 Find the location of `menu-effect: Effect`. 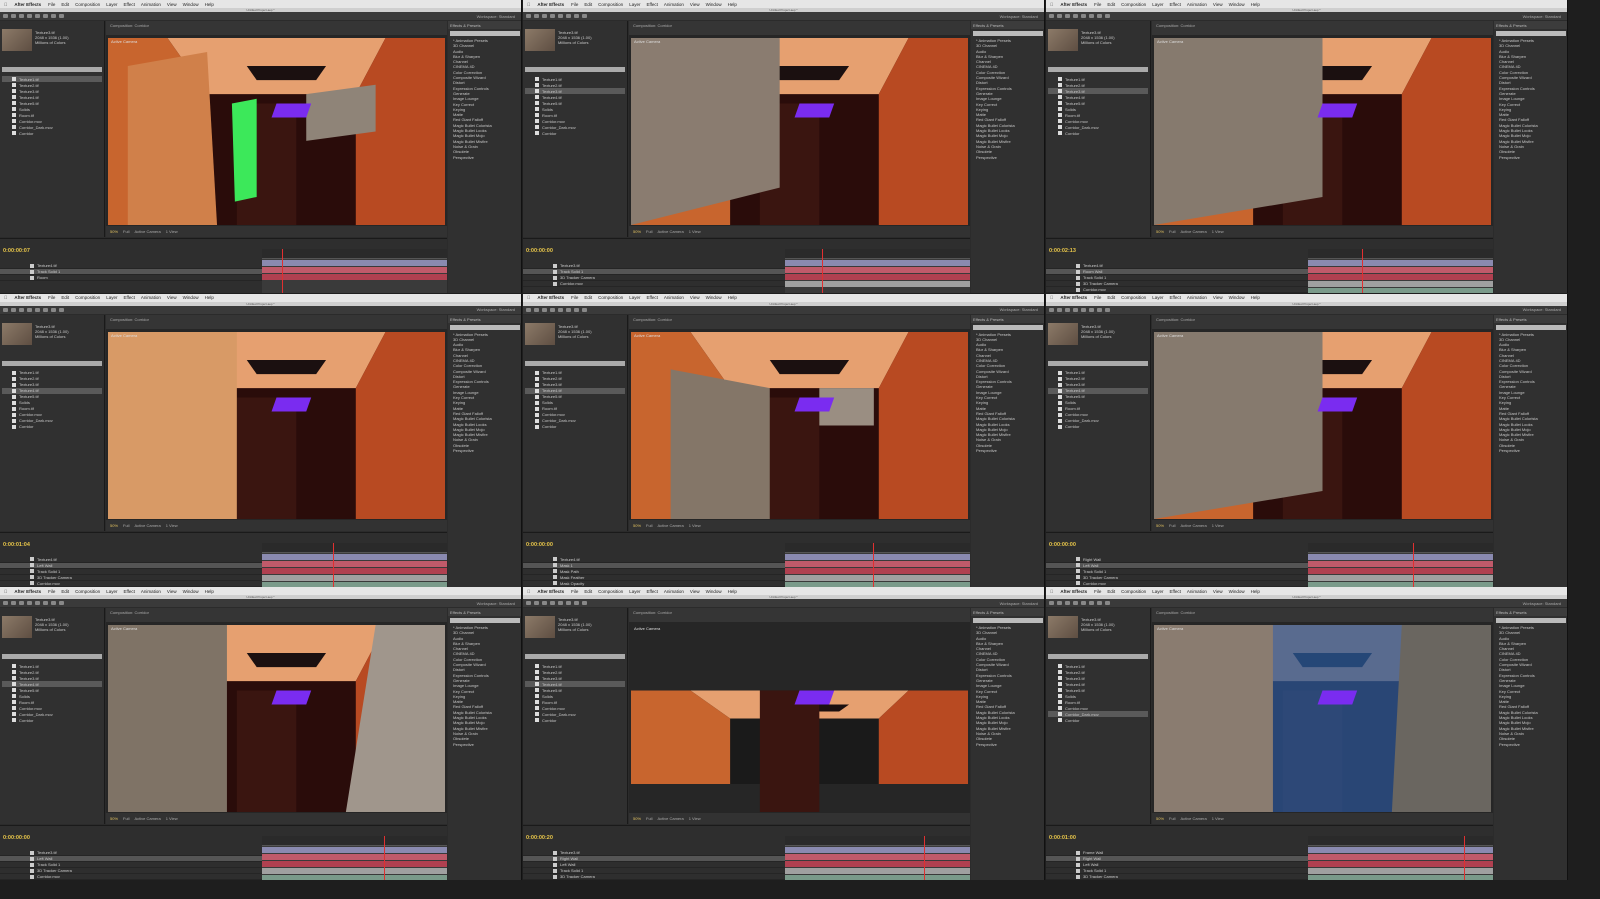

menu-effect: Effect is located at coordinates (651, 4).